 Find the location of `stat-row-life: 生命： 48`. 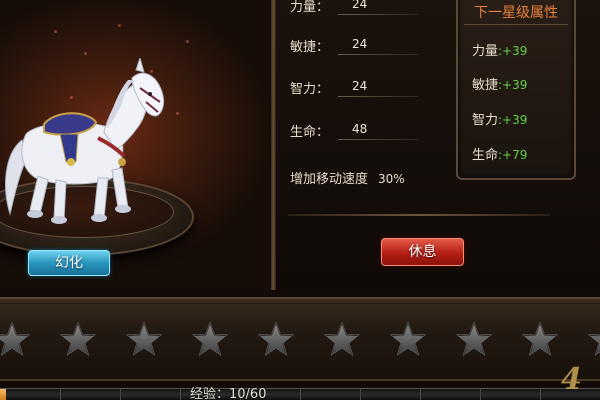

stat-row-life: 生命： 48 is located at coordinates (365, 132).